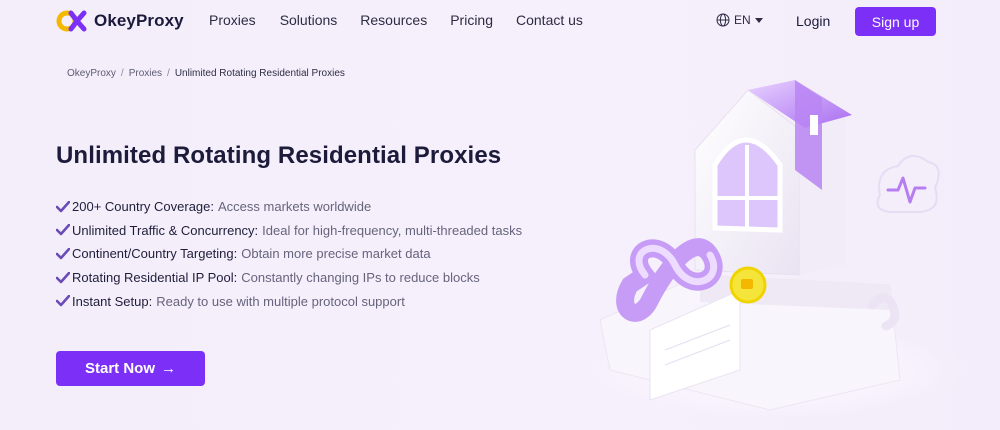 This screenshot has height=430, width=1000. Describe the element at coordinates (232, 20) in the screenshot. I see `menu-item-proxies: Proxies` at that location.